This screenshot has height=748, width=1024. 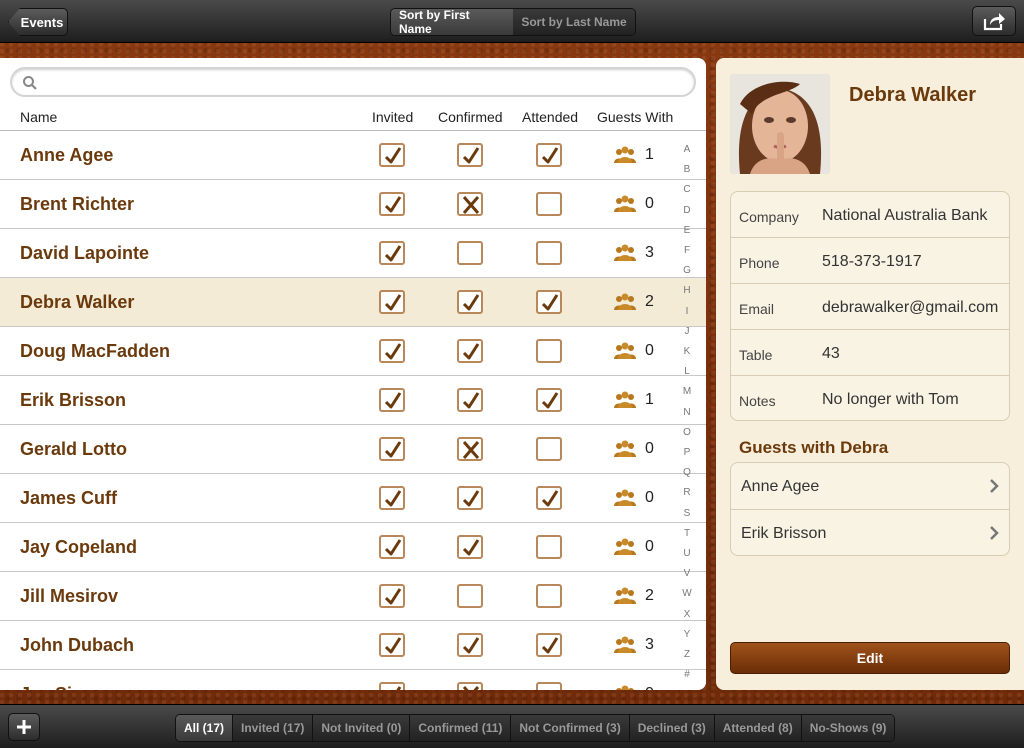 I want to click on index-letter: Y, so click(x=687, y=635).